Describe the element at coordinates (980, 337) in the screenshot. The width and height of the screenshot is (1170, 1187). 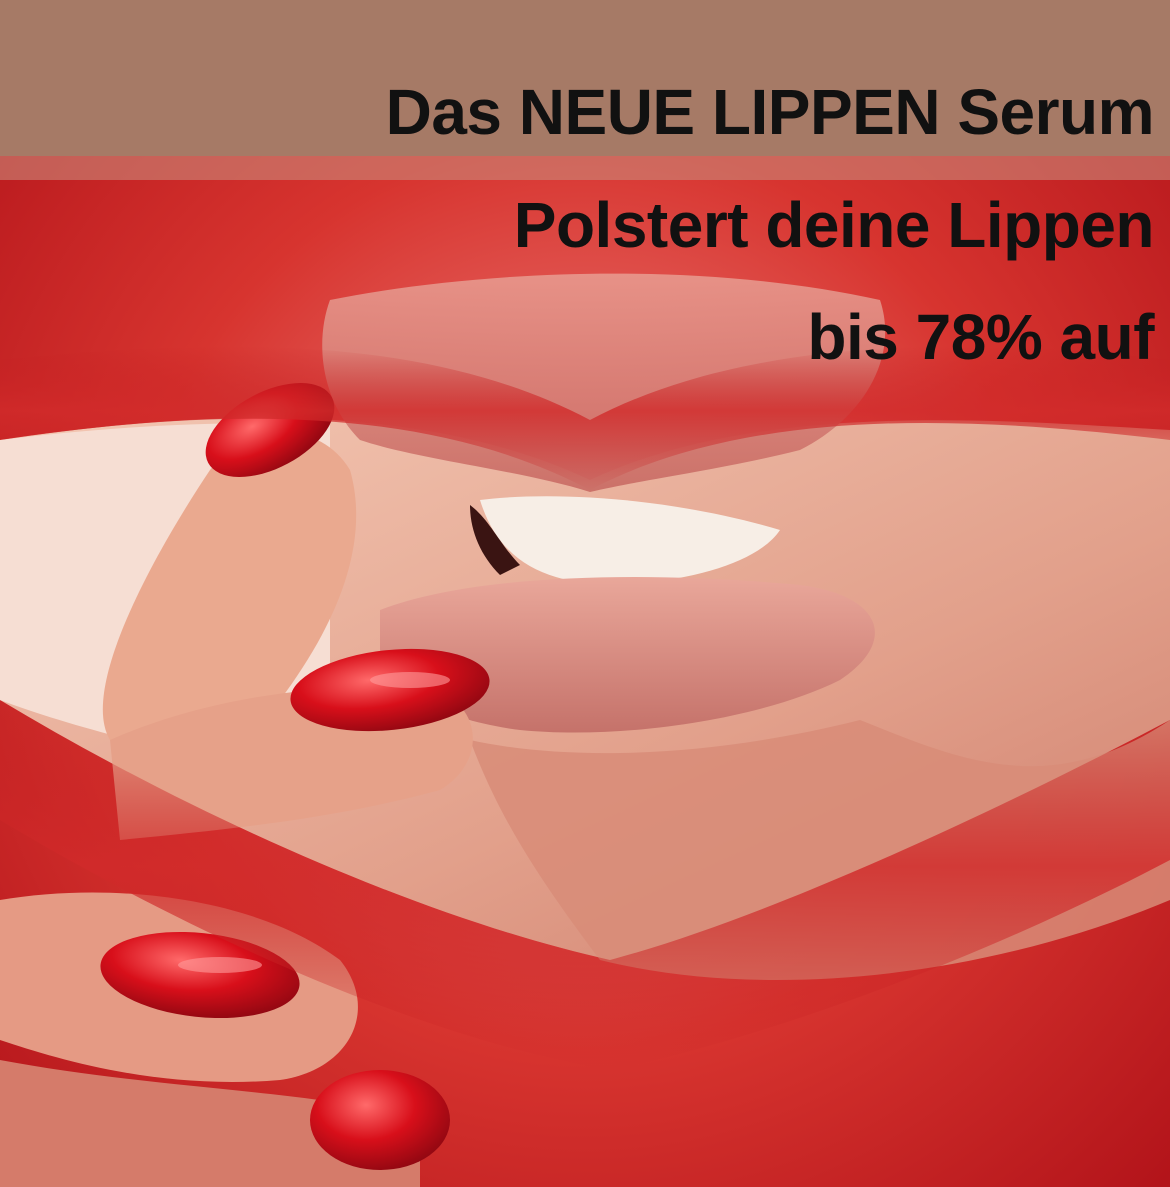
I see `headline-line-3: bis 78% auf` at that location.